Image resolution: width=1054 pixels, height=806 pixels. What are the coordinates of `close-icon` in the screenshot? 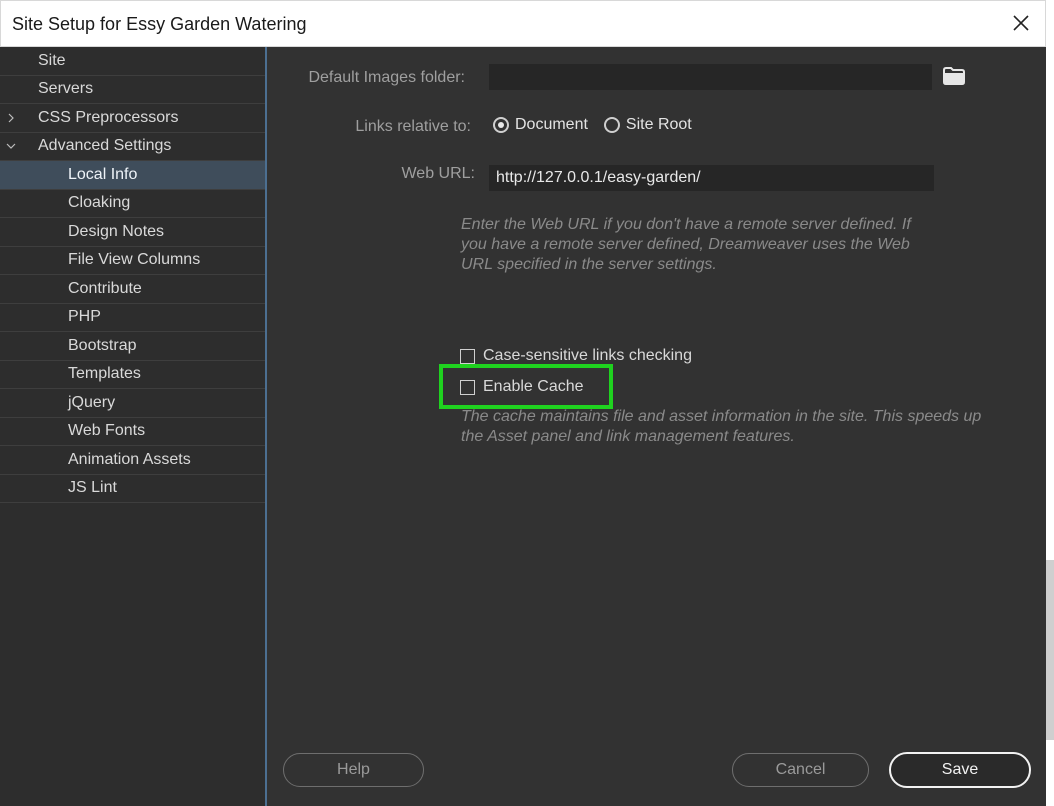 It's located at (1021, 23).